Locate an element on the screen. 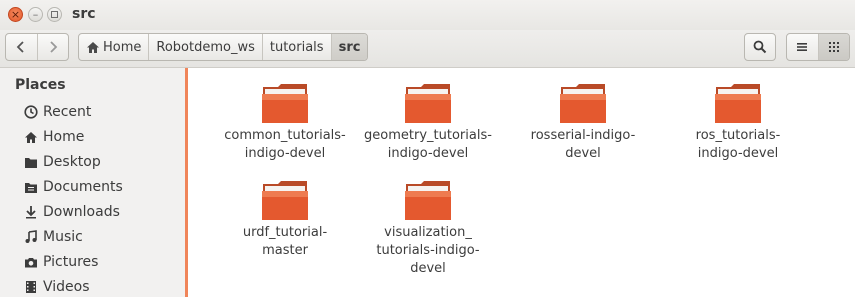 Image resolution: width=855 pixels, height=298 pixels. sidebar-item-documents: Documents is located at coordinates (73, 187).